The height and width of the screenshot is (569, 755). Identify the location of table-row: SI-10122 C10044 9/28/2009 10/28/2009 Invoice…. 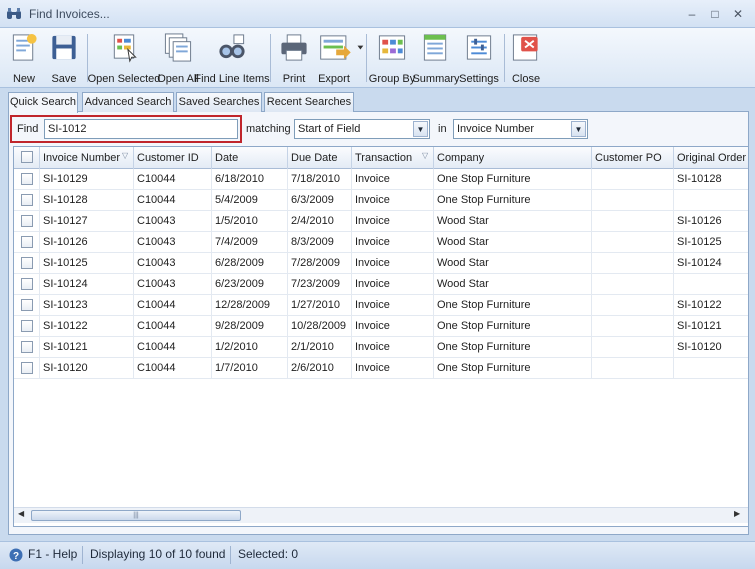
(381, 326).